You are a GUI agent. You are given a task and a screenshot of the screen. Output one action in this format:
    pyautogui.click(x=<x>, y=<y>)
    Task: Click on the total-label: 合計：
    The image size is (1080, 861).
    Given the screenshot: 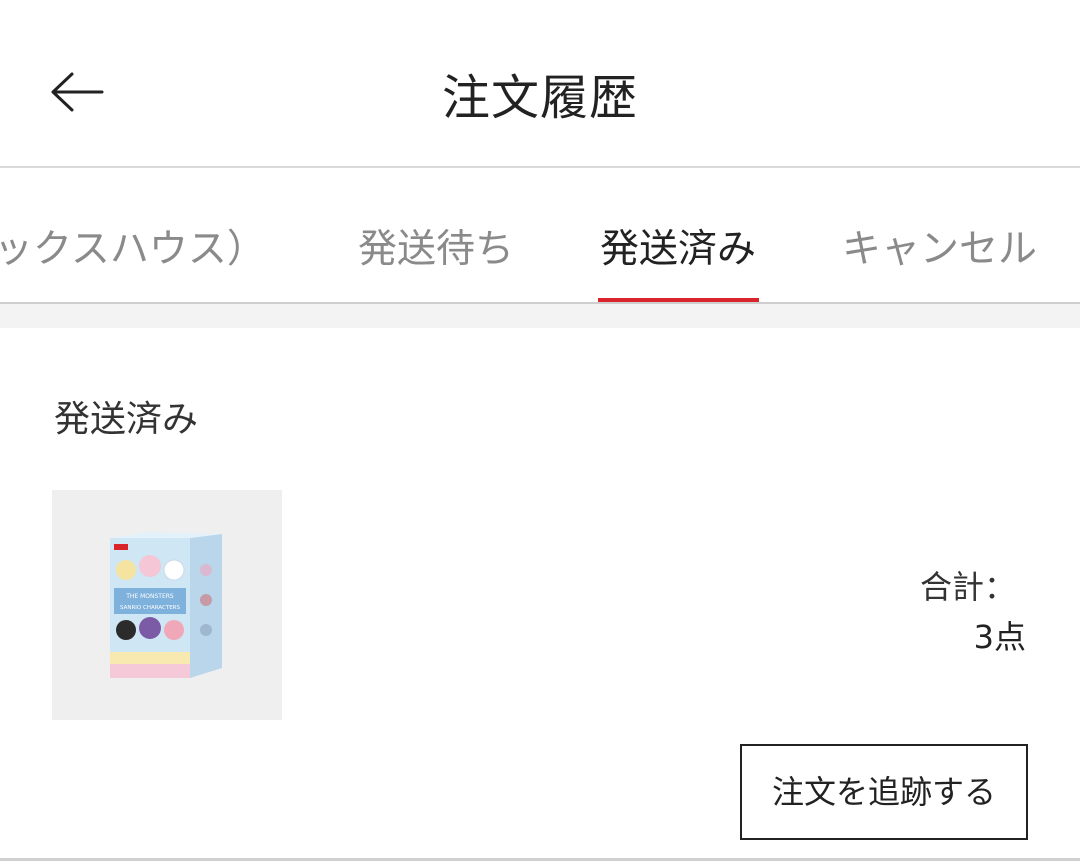 What is the action you would take?
    pyautogui.click(x=967, y=587)
    